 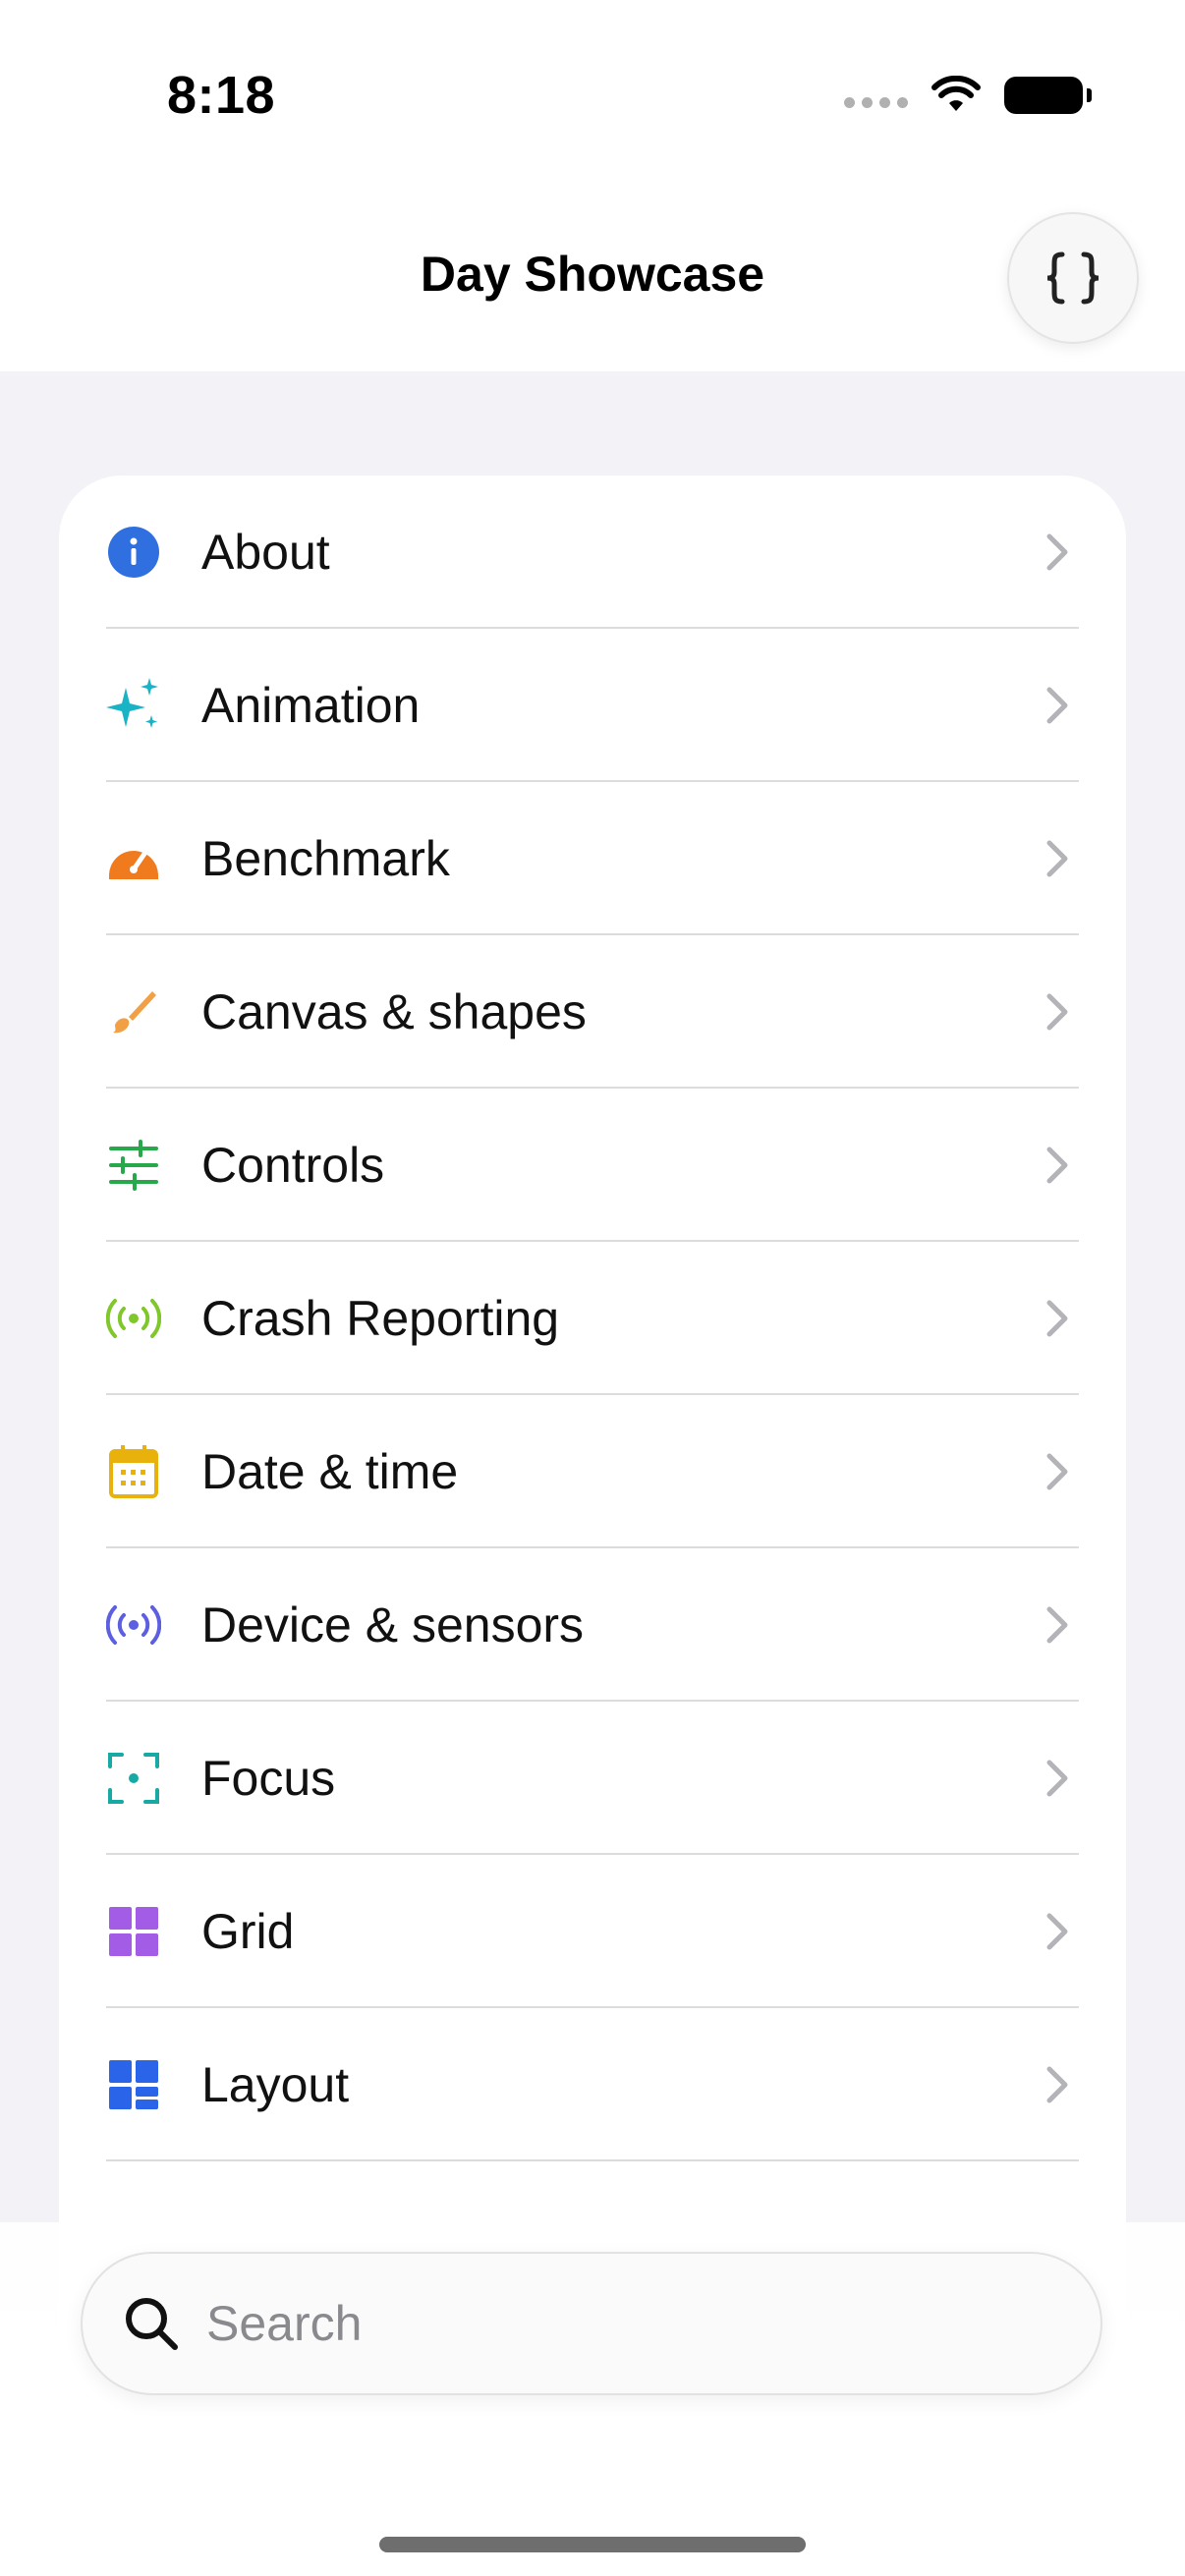 What do you see at coordinates (592, 552) in the screenshot?
I see `list-item-about: About` at bounding box center [592, 552].